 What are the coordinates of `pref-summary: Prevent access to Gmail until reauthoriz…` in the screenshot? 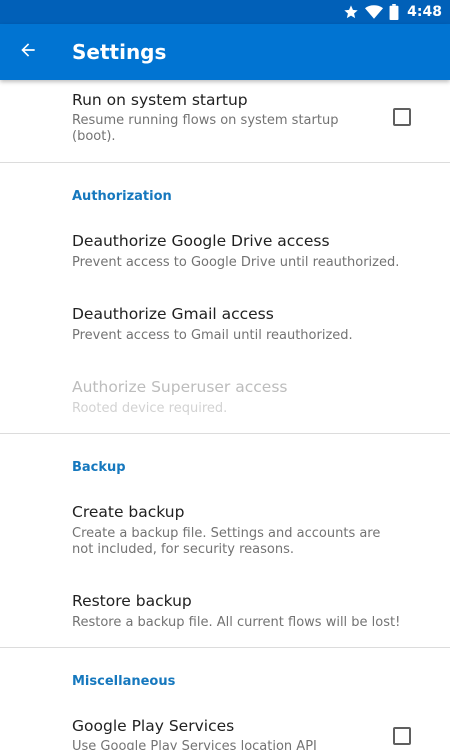 It's located at (212, 335).